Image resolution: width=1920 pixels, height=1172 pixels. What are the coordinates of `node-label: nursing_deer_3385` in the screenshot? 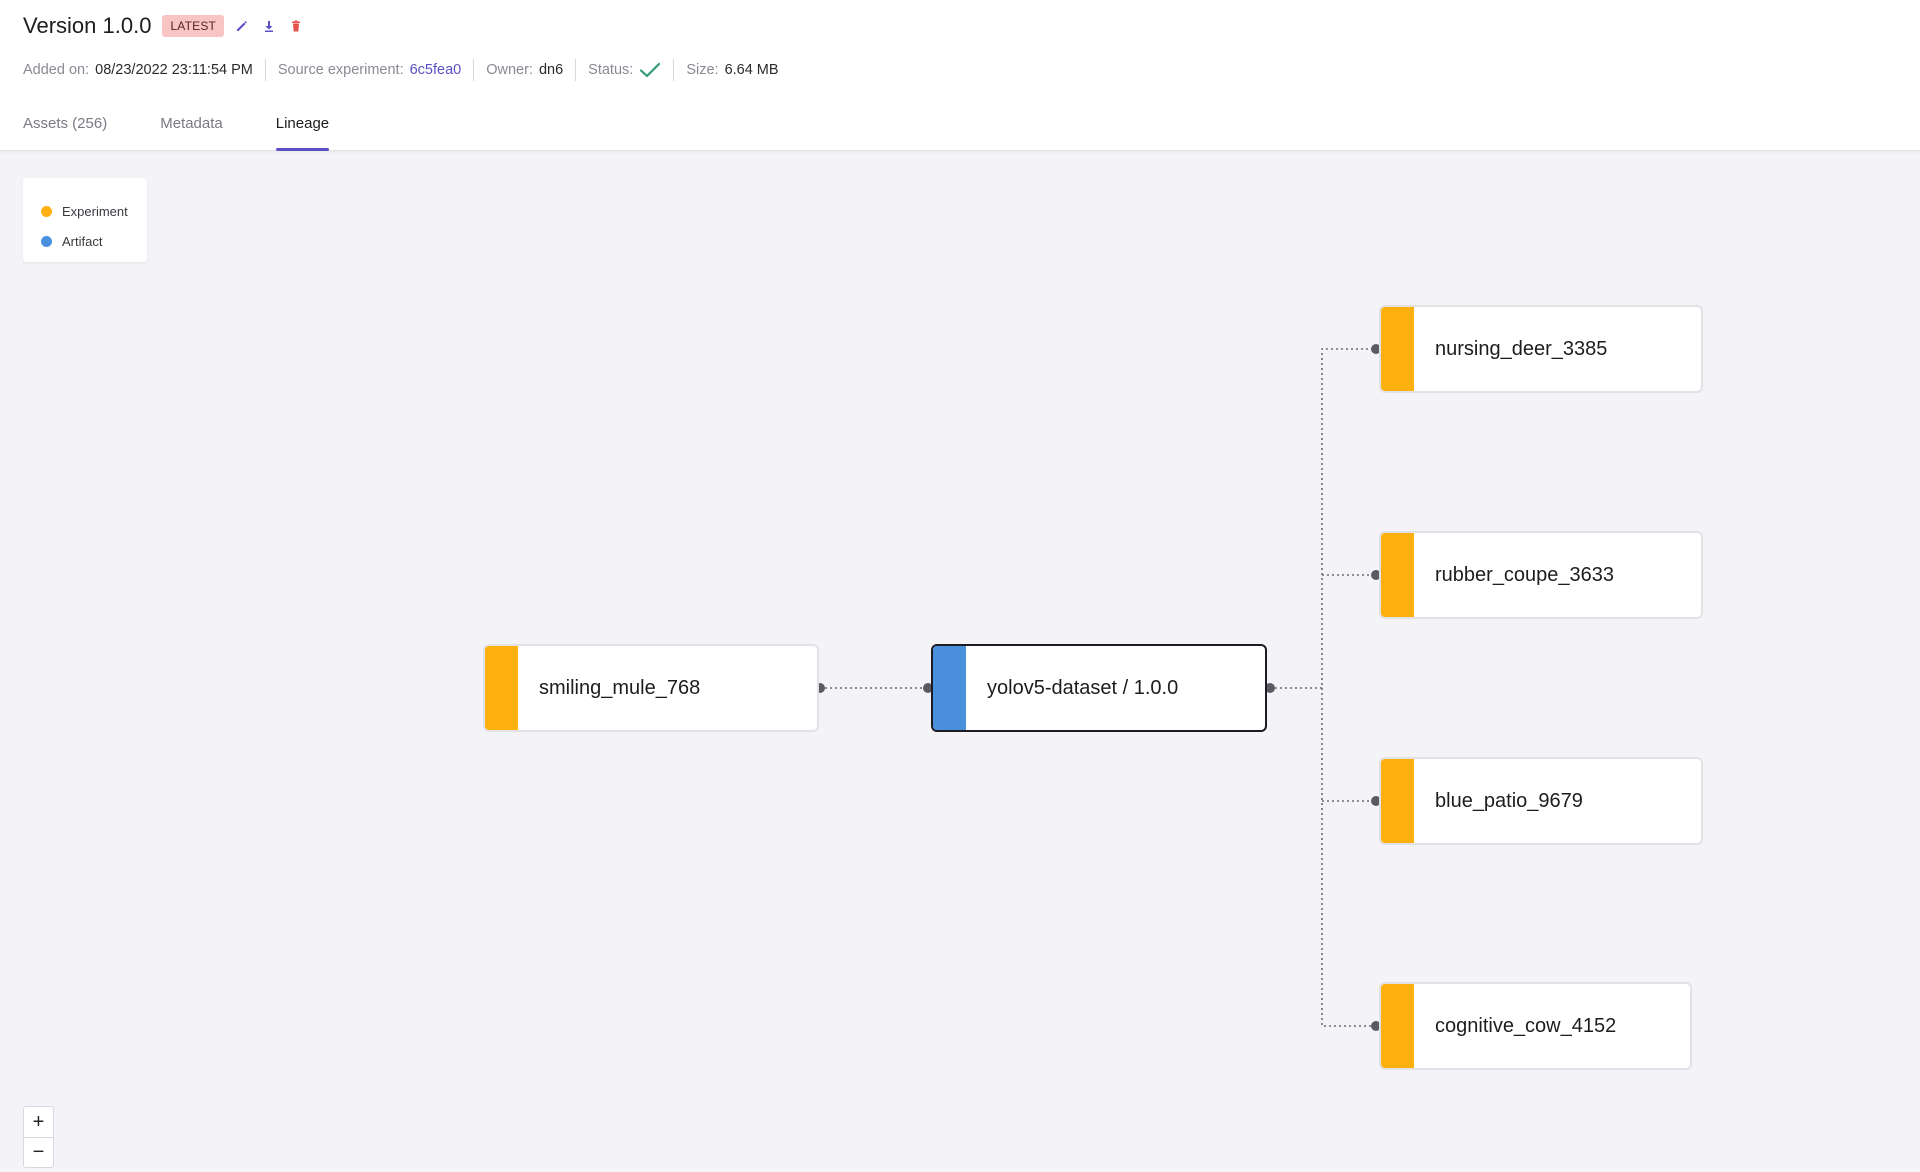 It's located at (1521, 348).